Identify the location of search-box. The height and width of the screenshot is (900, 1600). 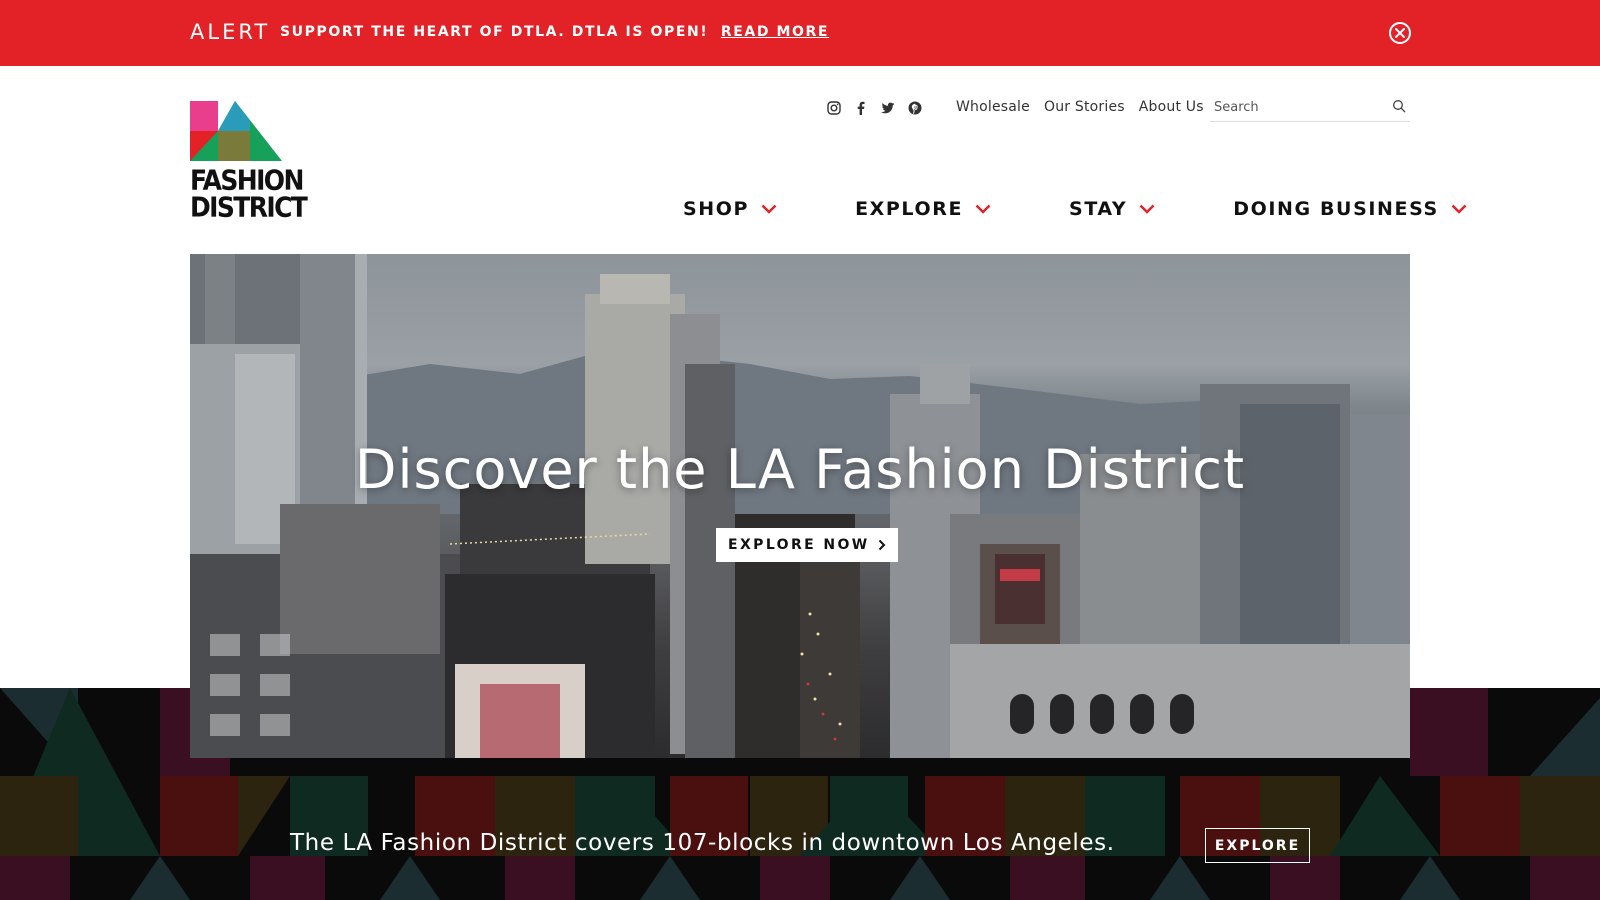
(1310, 107).